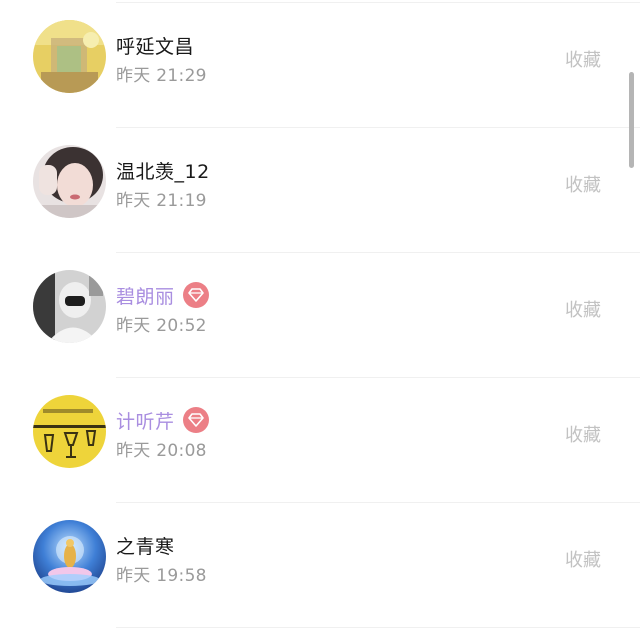 Image resolution: width=640 pixels, height=631 pixels. Describe the element at coordinates (161, 201) in the screenshot. I see `visit-time: 昨天 21:19` at that location.